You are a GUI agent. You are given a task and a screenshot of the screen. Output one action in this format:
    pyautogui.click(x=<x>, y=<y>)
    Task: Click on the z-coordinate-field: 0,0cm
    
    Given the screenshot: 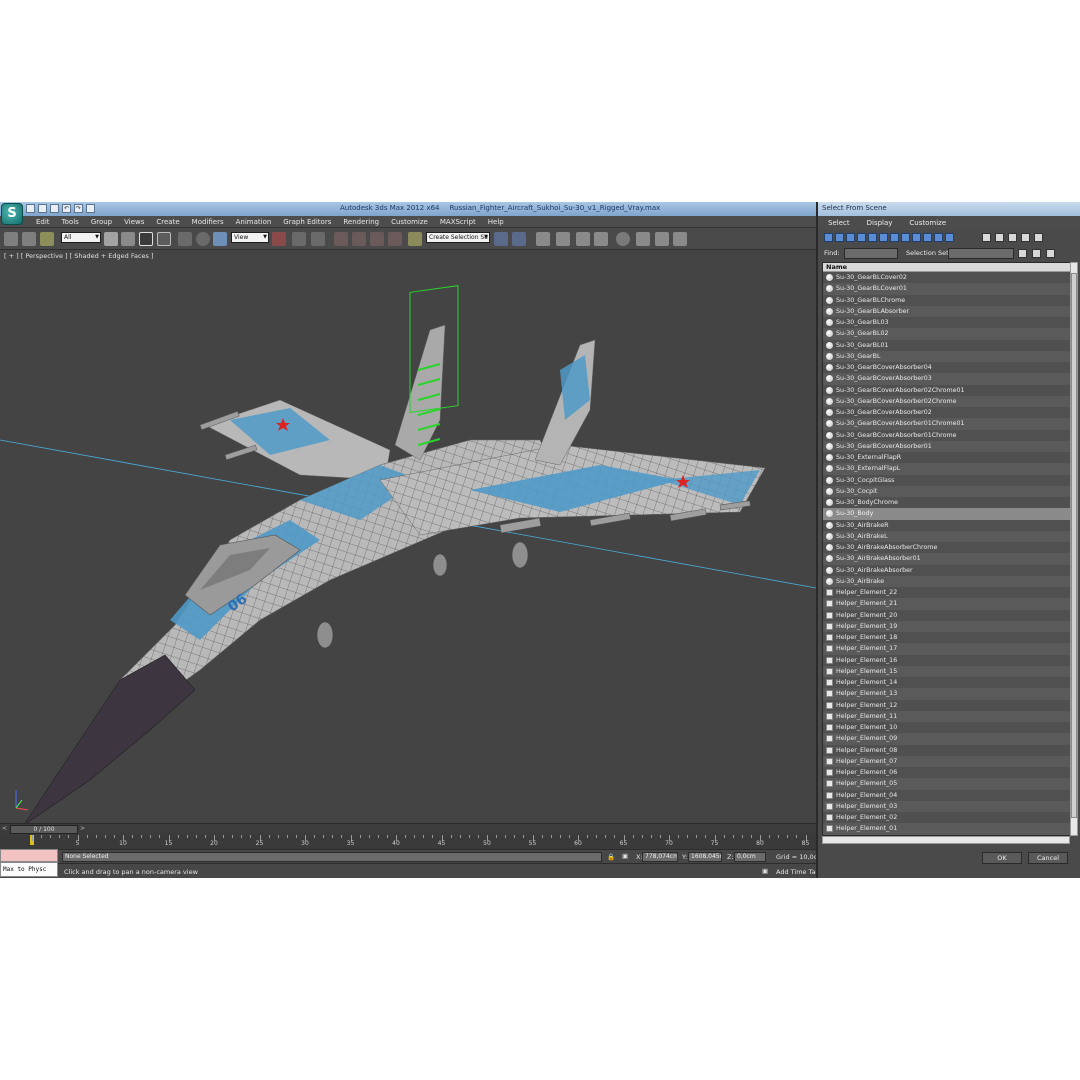 What is the action you would take?
    pyautogui.click(x=750, y=857)
    